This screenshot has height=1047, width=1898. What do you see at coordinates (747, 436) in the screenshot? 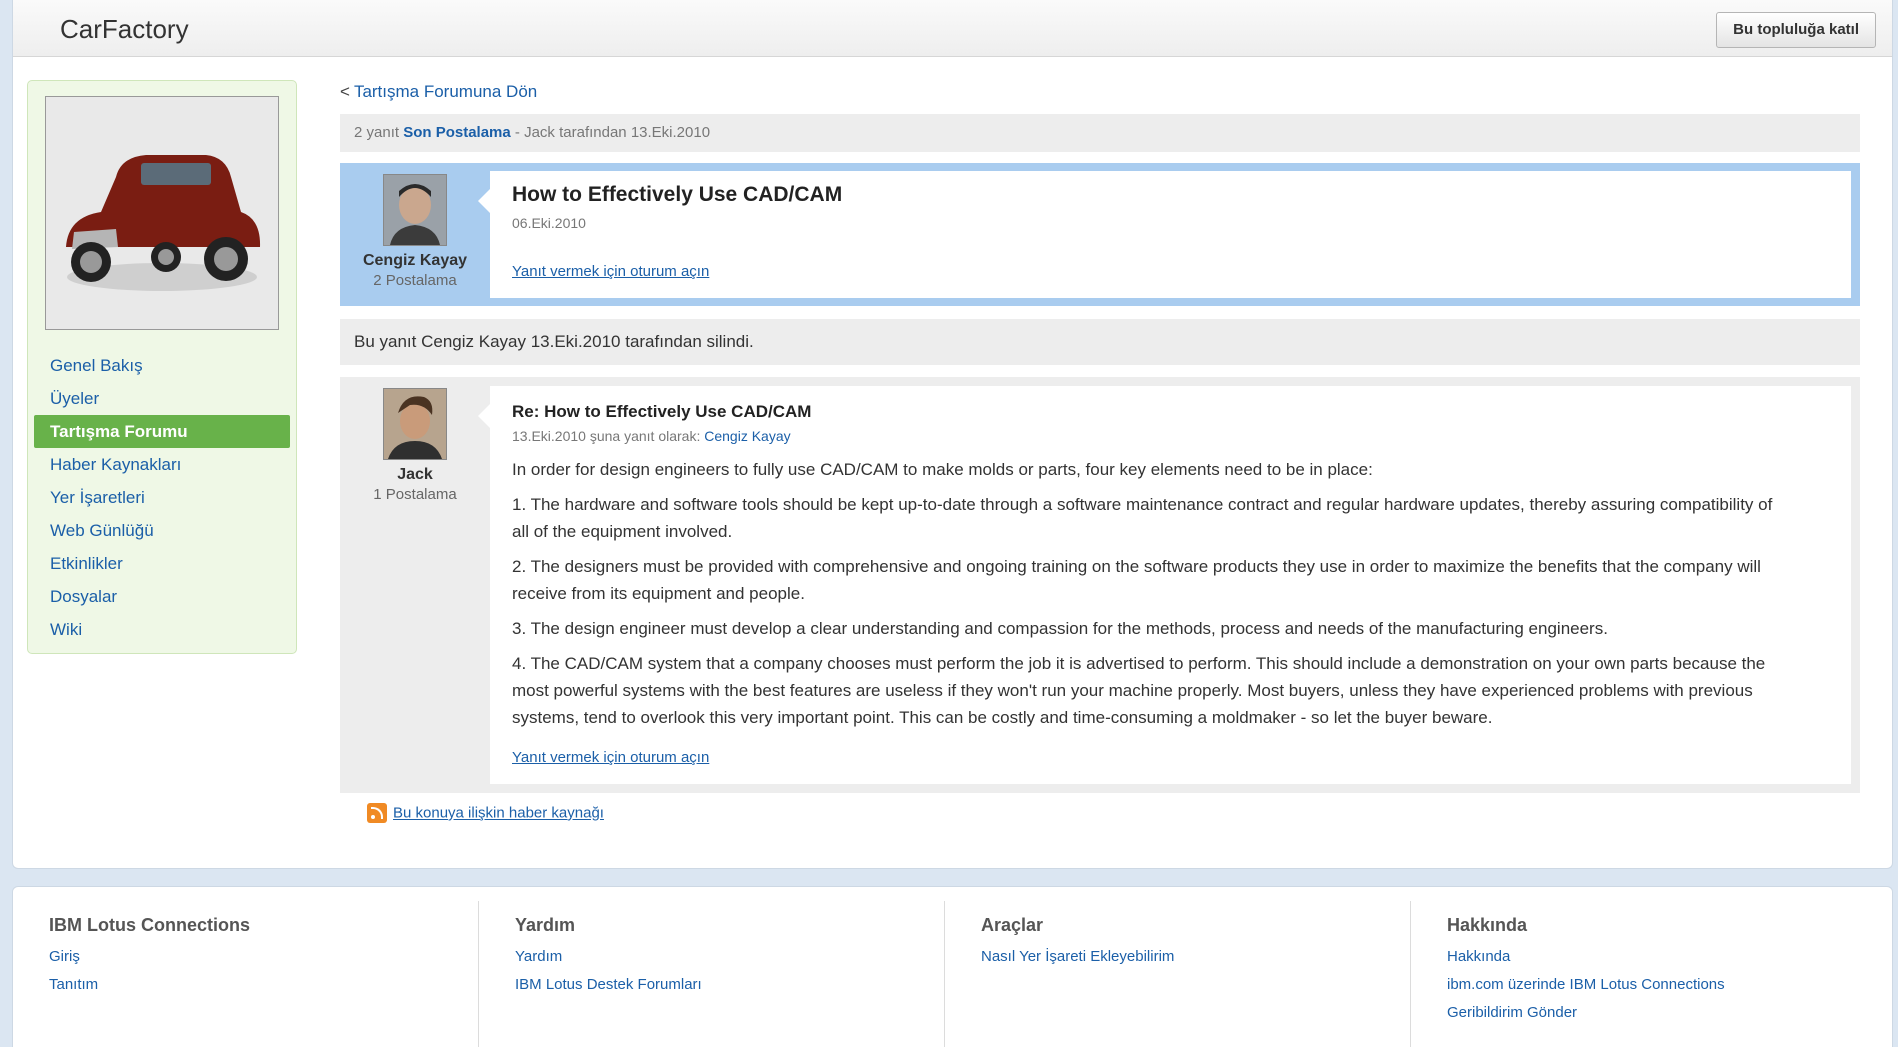
I see `in-reply-to-author-link: Cengiz Kayay` at bounding box center [747, 436].